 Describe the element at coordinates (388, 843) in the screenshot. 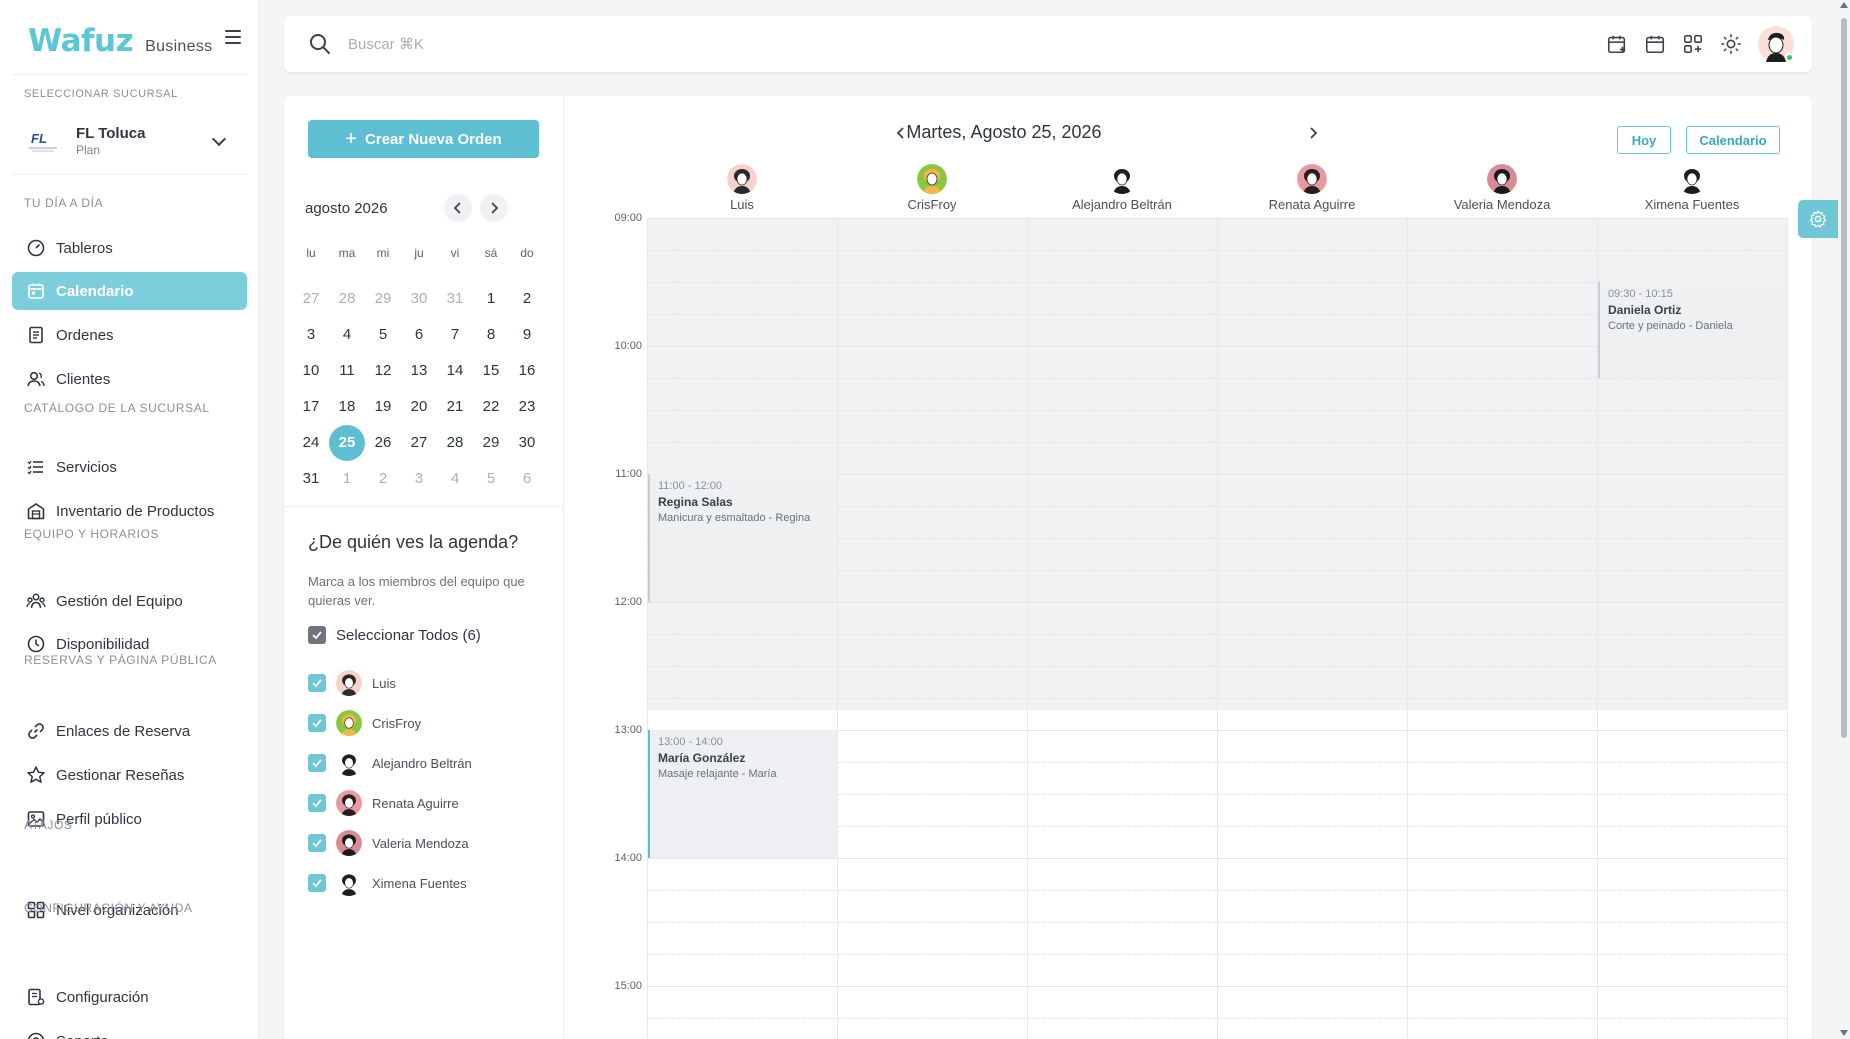

I see `staff-checkbox-row: Valeria Mendoza` at that location.